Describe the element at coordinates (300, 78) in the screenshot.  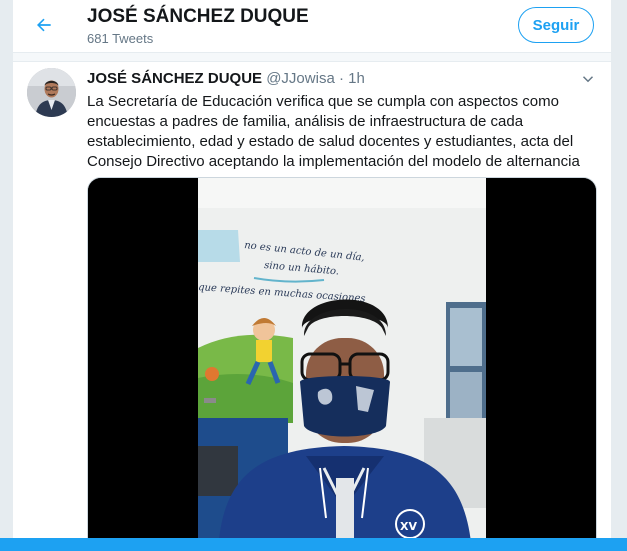
I see `author-handle: @JJowisa` at that location.